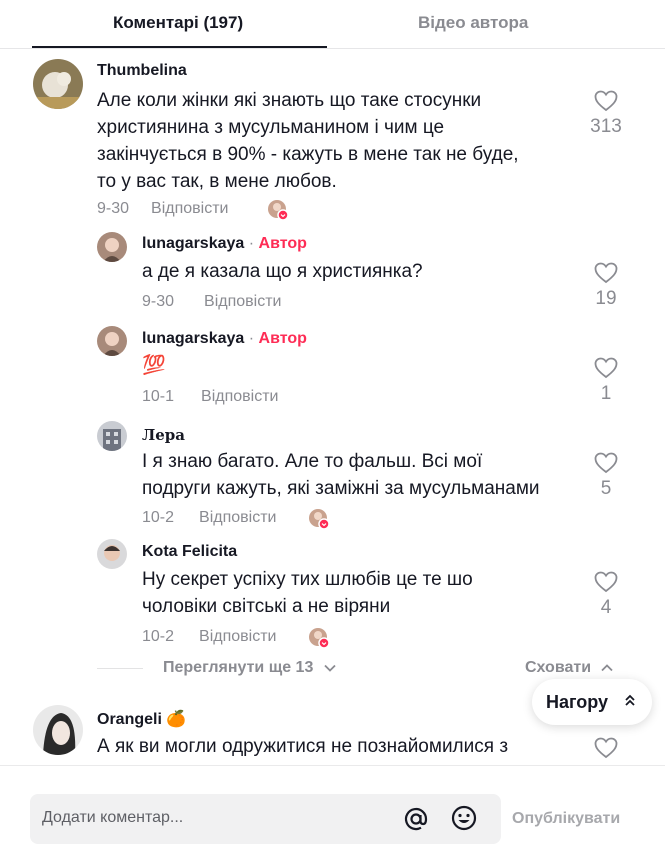 The image size is (665, 859). I want to click on like-button, so click(606, 748).